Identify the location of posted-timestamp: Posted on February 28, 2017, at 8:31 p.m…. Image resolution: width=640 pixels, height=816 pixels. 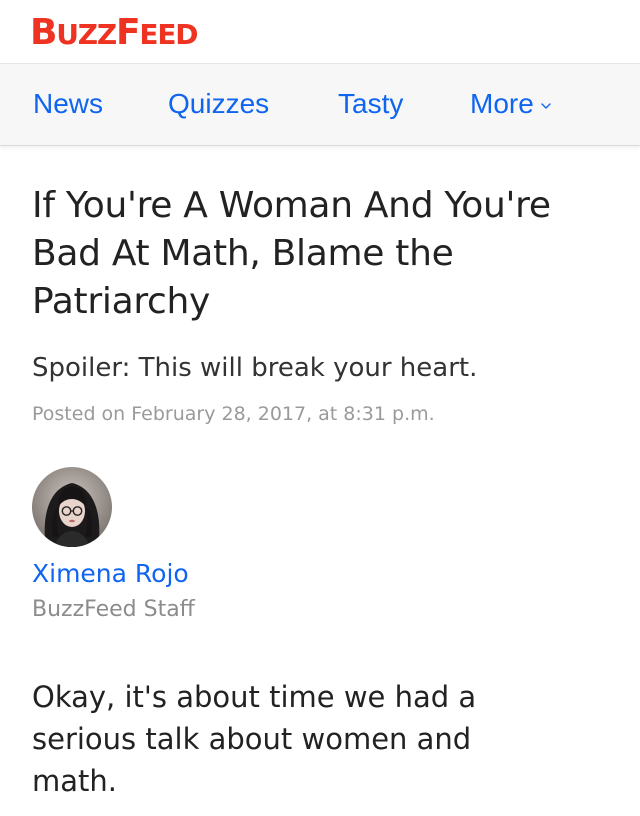
(233, 414).